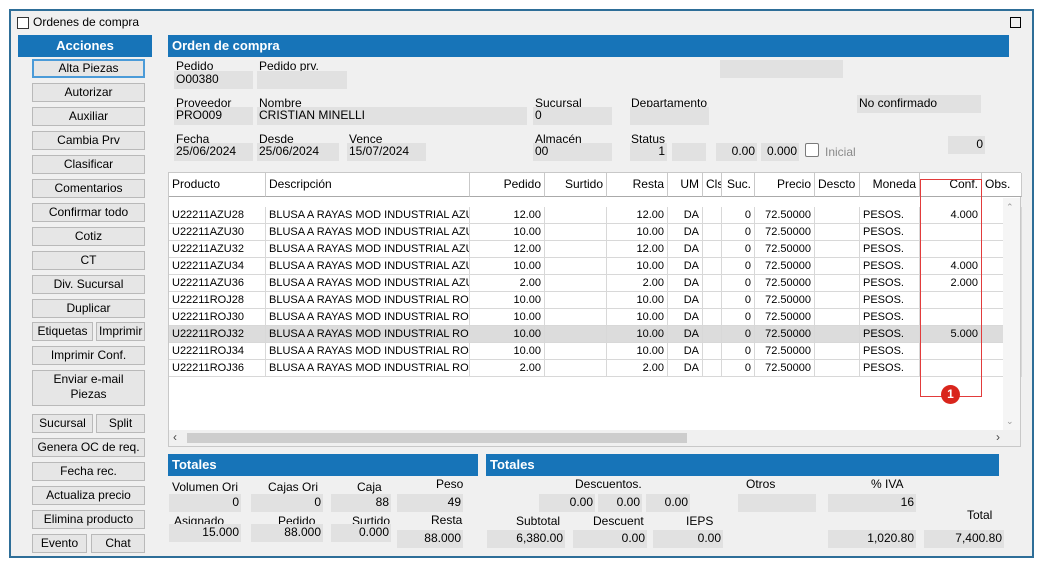  What do you see at coordinates (648, 152) in the screenshot?
I see `status-field: 1` at bounding box center [648, 152].